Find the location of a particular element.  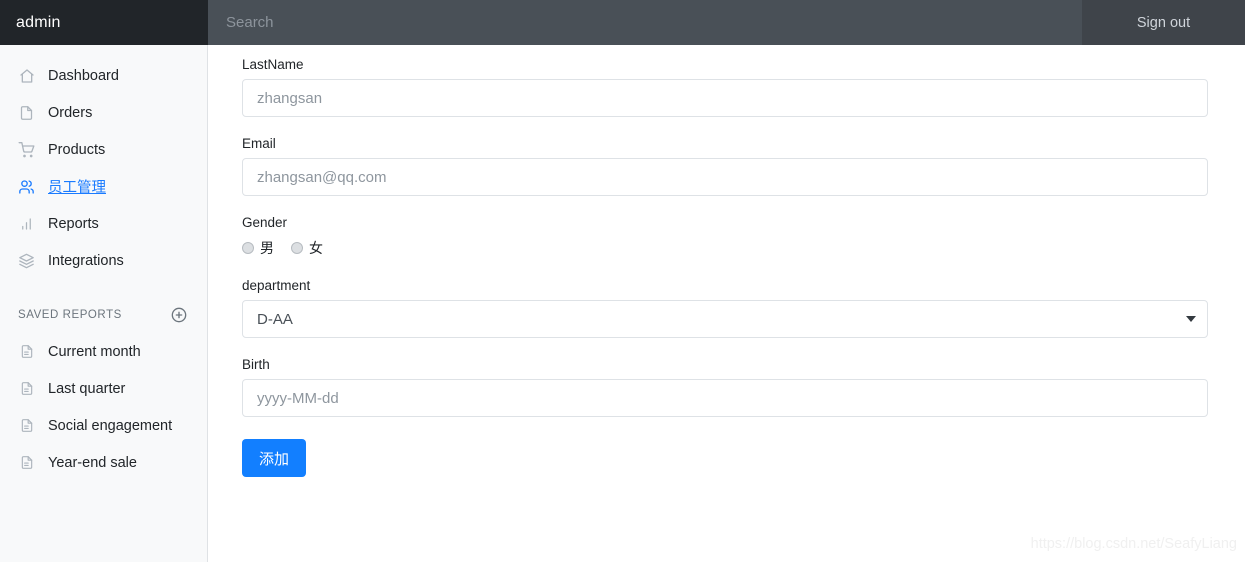

saved-reports-header: SAVED REPORTS is located at coordinates (103, 315).